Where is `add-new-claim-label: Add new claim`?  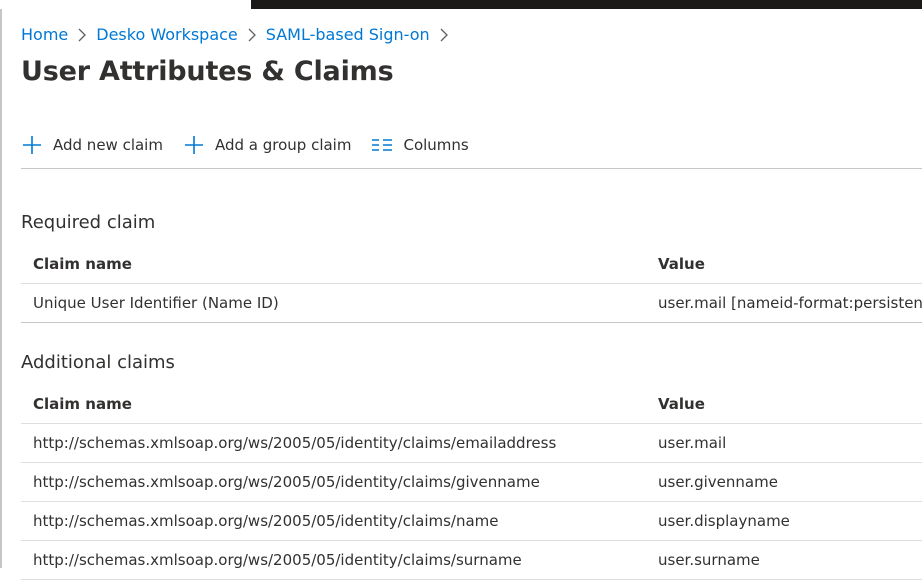
add-new-claim-label: Add new claim is located at coordinates (108, 145).